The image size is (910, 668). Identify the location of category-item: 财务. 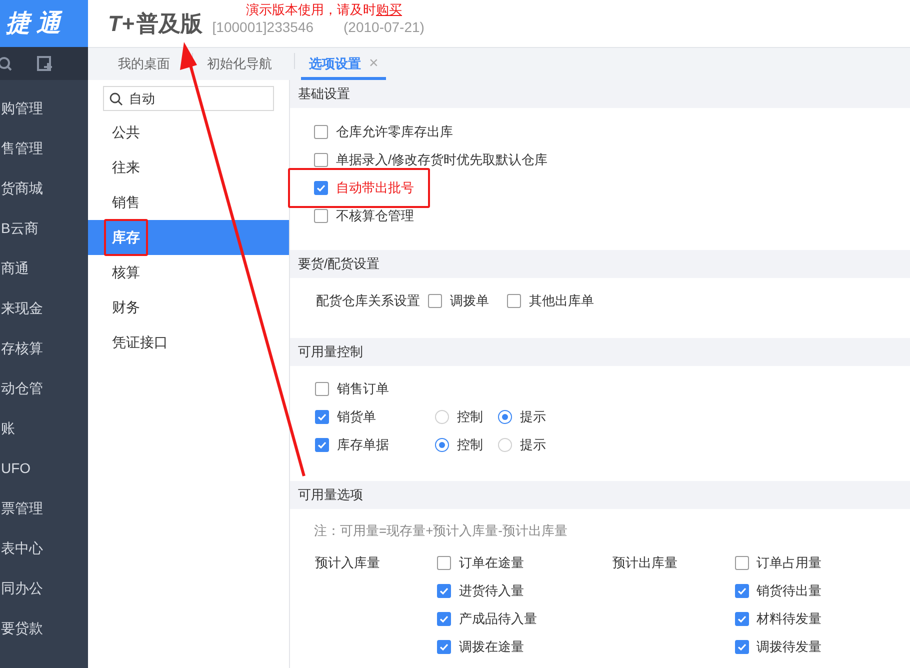
(188, 307).